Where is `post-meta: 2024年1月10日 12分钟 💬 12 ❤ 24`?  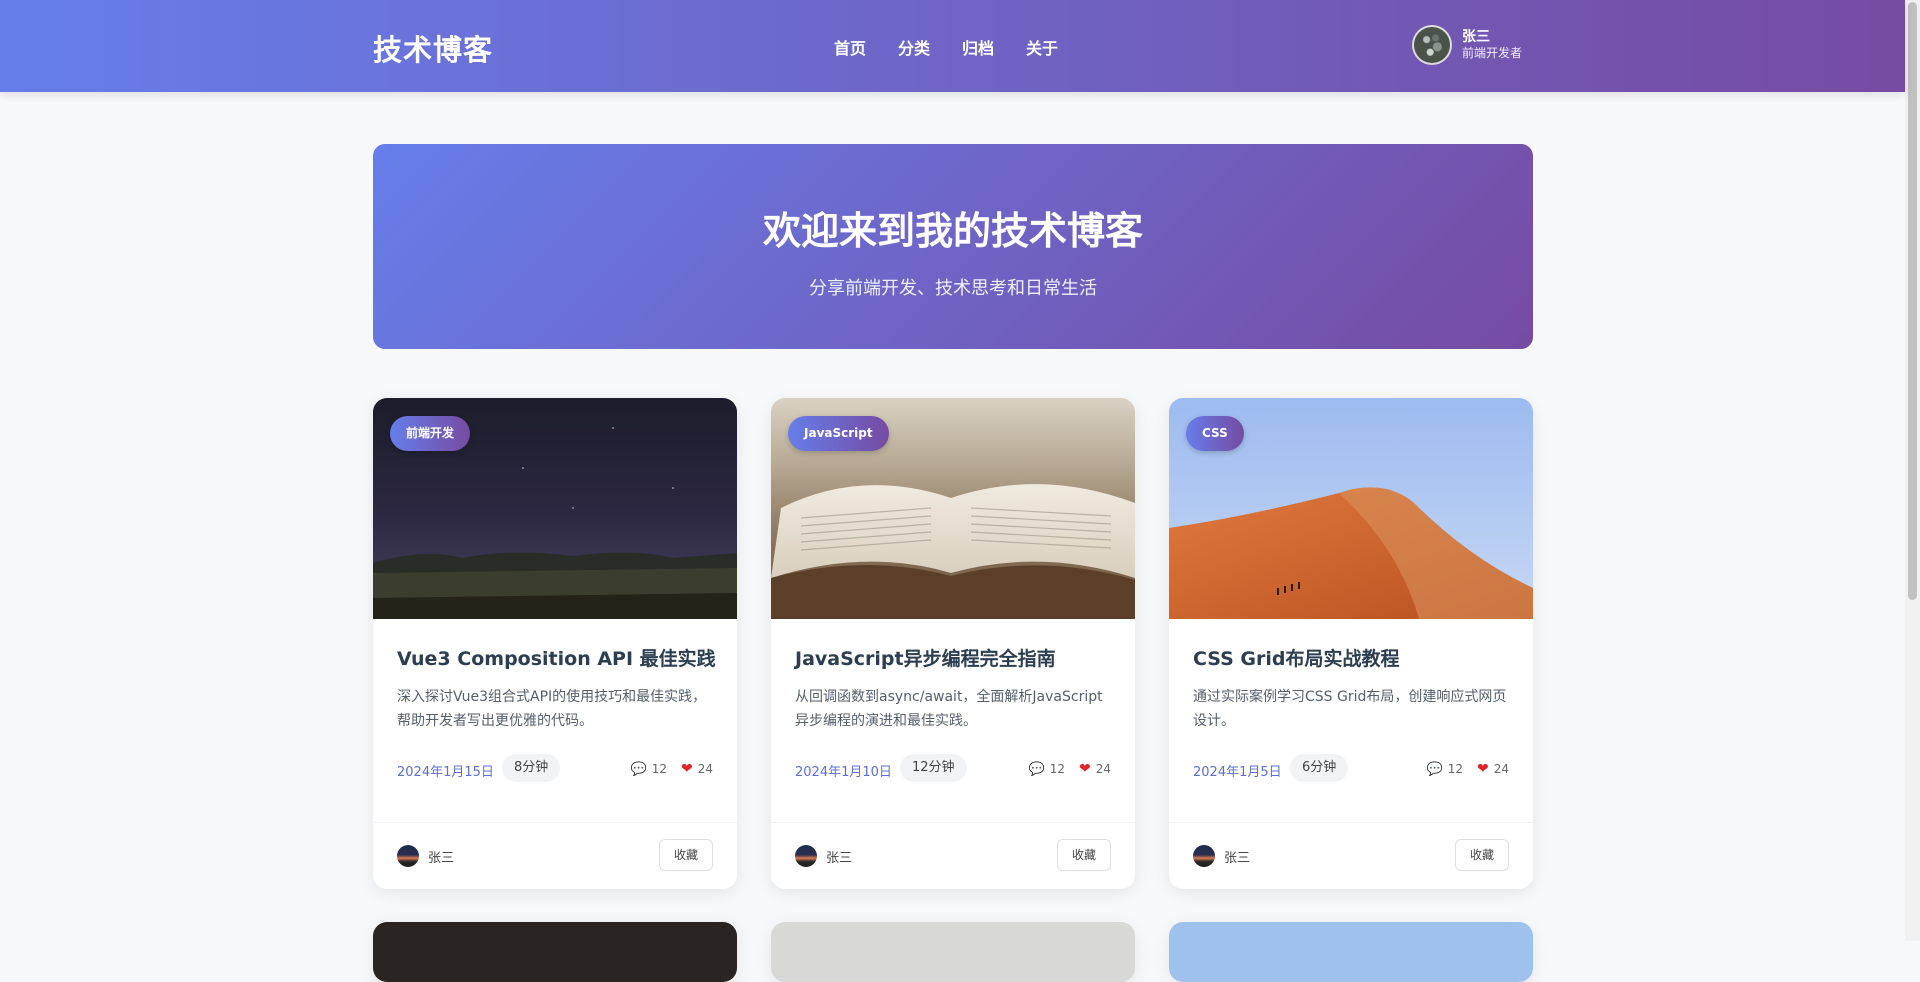 post-meta: 2024年1月10日 12分钟 💬 12 ❤ 24 is located at coordinates (953, 769).